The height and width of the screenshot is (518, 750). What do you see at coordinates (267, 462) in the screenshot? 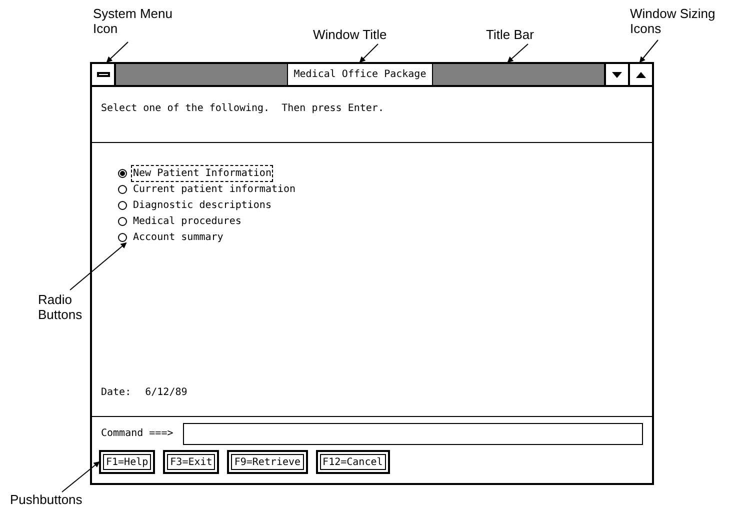
I see `function-key-button: F9=Retrieve` at bounding box center [267, 462].